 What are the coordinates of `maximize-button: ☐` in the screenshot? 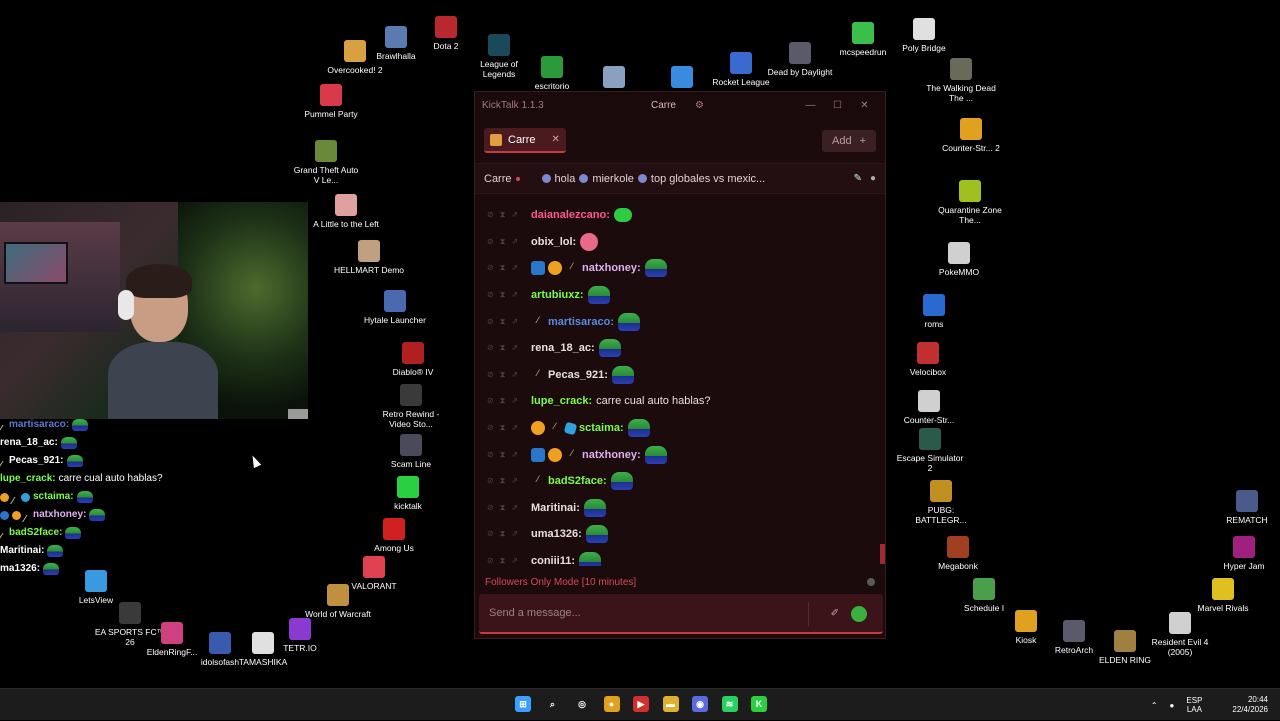 It's located at (837, 105).